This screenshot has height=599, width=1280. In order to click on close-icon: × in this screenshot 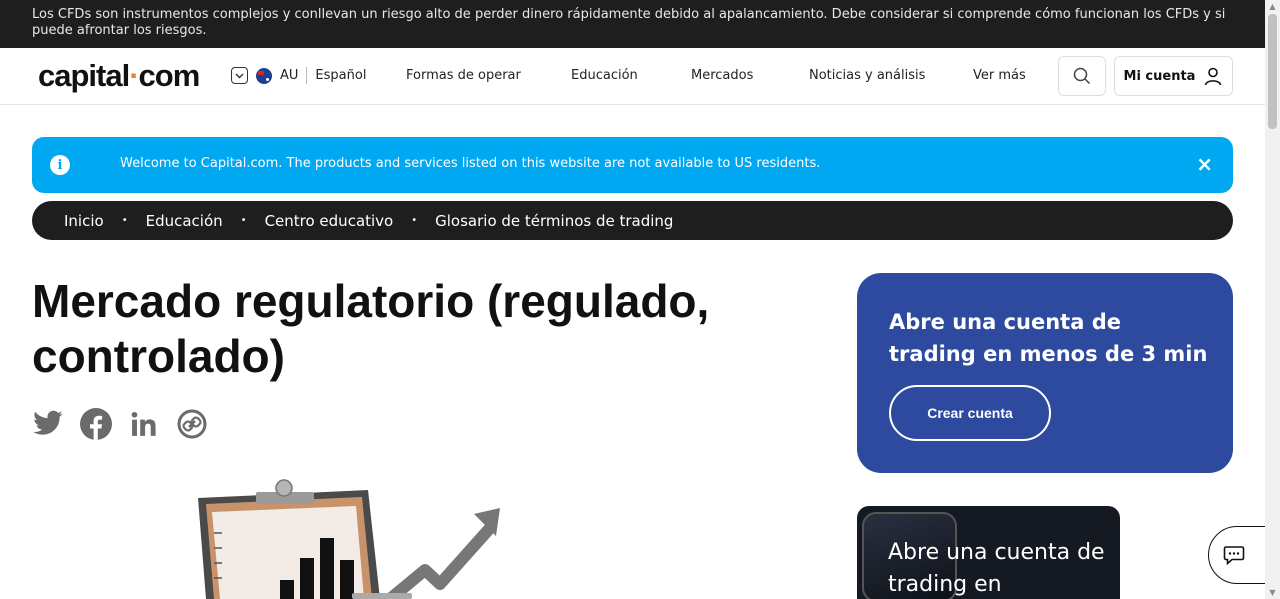, I will do `click(1204, 164)`.